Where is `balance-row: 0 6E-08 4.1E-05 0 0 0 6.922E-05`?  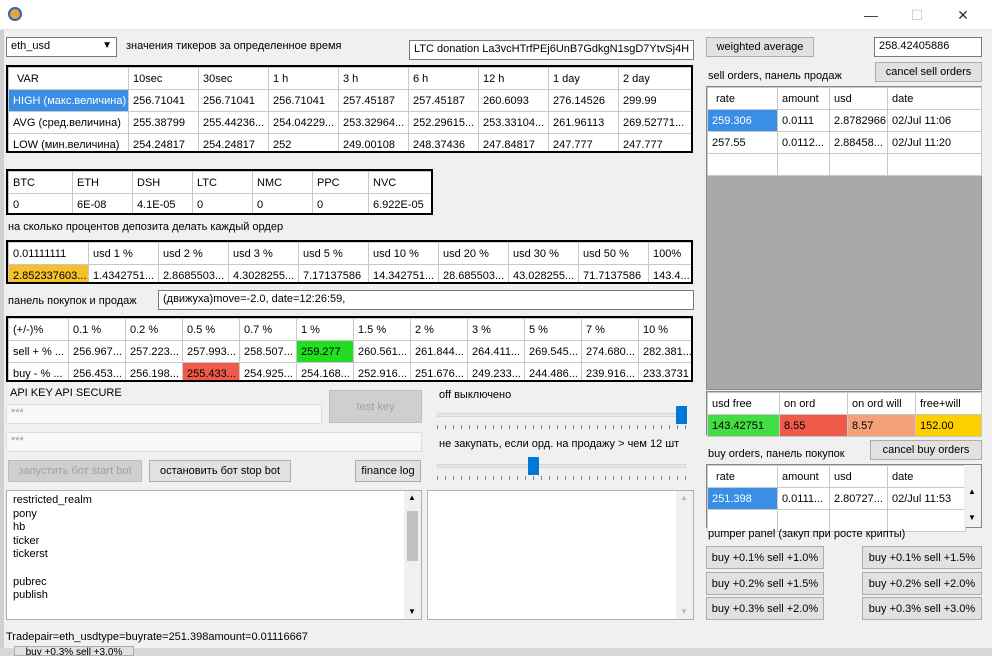 balance-row: 0 6E-08 4.1E-05 0 0 0 6.922E-05 is located at coordinates (219, 203).